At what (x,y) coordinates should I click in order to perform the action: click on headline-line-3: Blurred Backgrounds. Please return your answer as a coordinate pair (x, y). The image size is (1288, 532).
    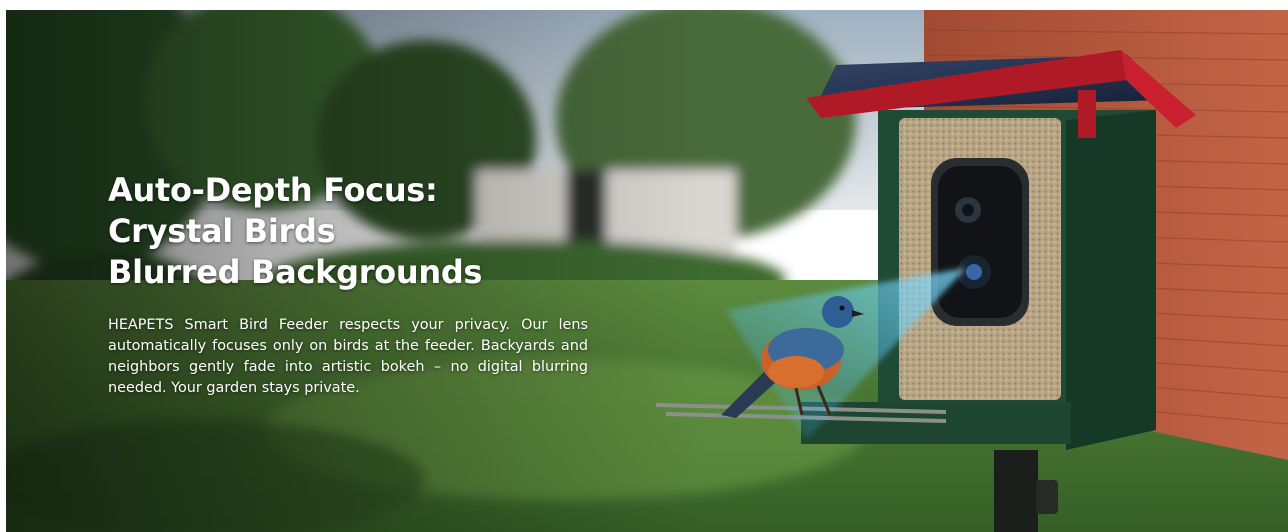
    Looking at the image, I should click on (295, 272).